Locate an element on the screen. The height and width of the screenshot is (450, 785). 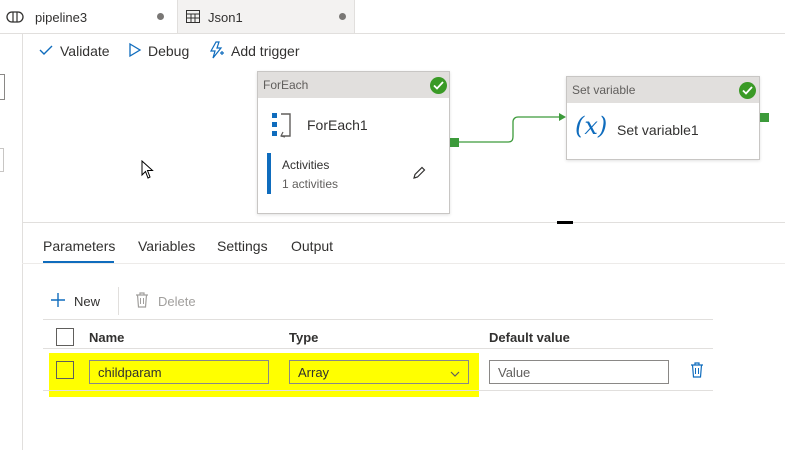
parameter-type-select: Array is located at coordinates (379, 372).